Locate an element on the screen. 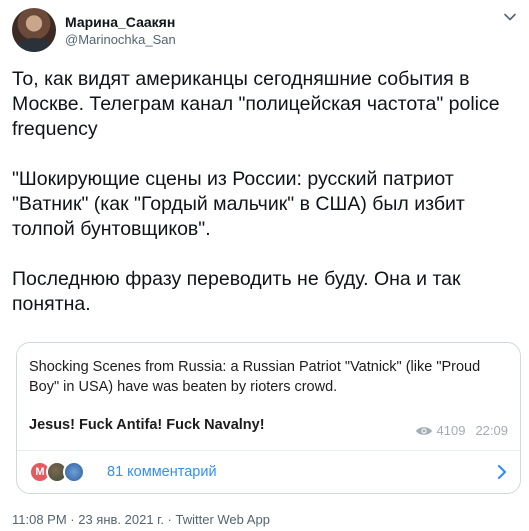 The image size is (529, 531). chevron-right-icon is located at coordinates (502, 472).